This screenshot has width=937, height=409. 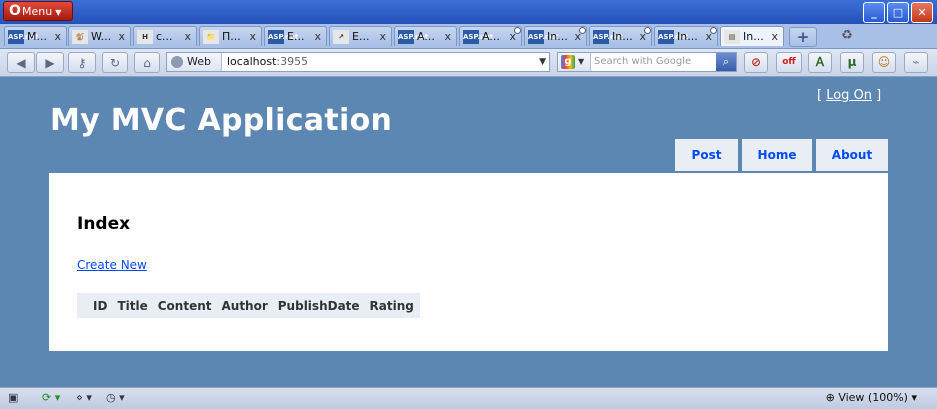 What do you see at coordinates (822, 95) in the screenshot?
I see `logon-bracket-open: [` at bounding box center [822, 95].